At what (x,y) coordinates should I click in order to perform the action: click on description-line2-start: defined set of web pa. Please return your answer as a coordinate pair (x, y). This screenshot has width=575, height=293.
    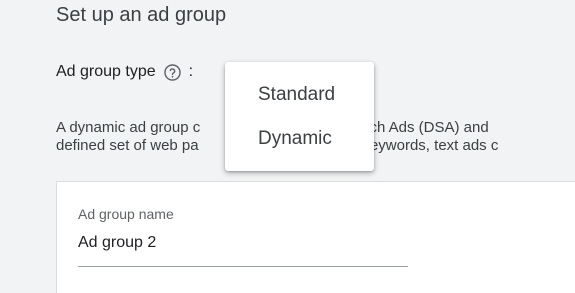
    Looking at the image, I should click on (127, 145).